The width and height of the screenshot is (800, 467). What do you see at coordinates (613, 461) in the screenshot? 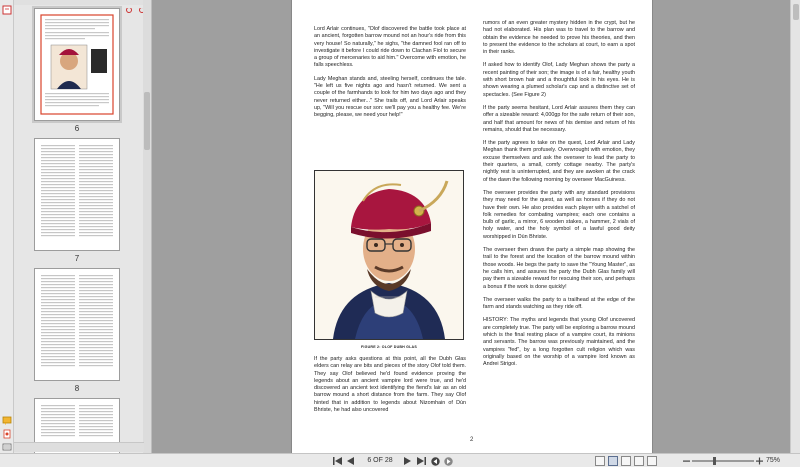
I see `continuous-view-button` at bounding box center [613, 461].